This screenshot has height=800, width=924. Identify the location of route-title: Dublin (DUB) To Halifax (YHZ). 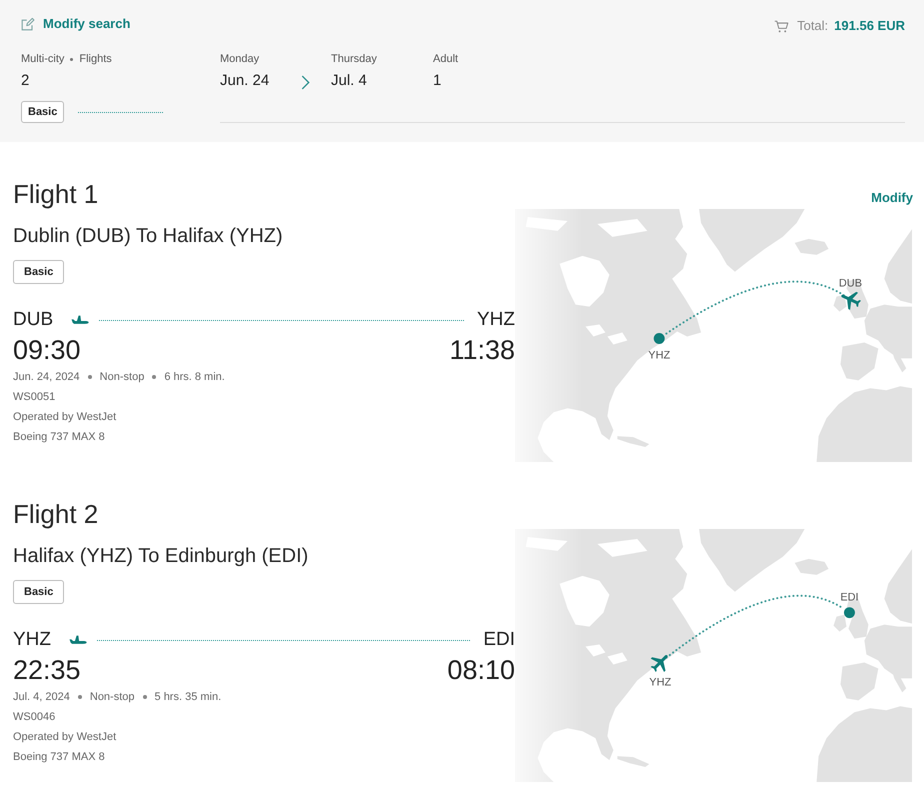
(148, 236).